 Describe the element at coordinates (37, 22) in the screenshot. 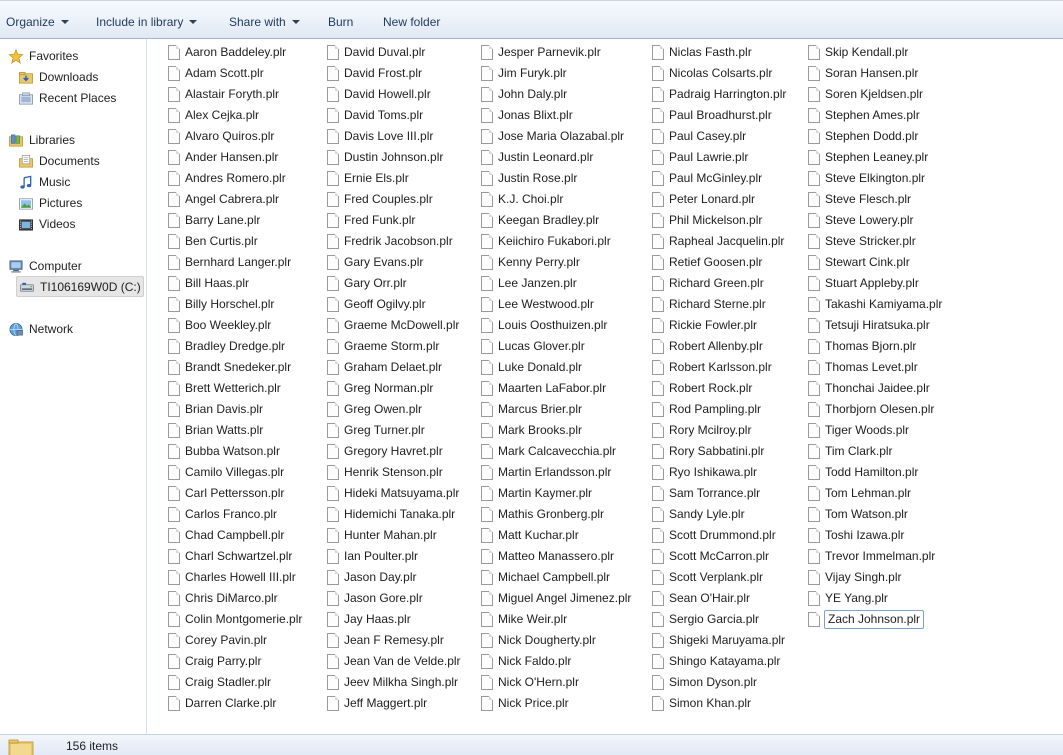

I see `organize-menu-button: Organize` at that location.